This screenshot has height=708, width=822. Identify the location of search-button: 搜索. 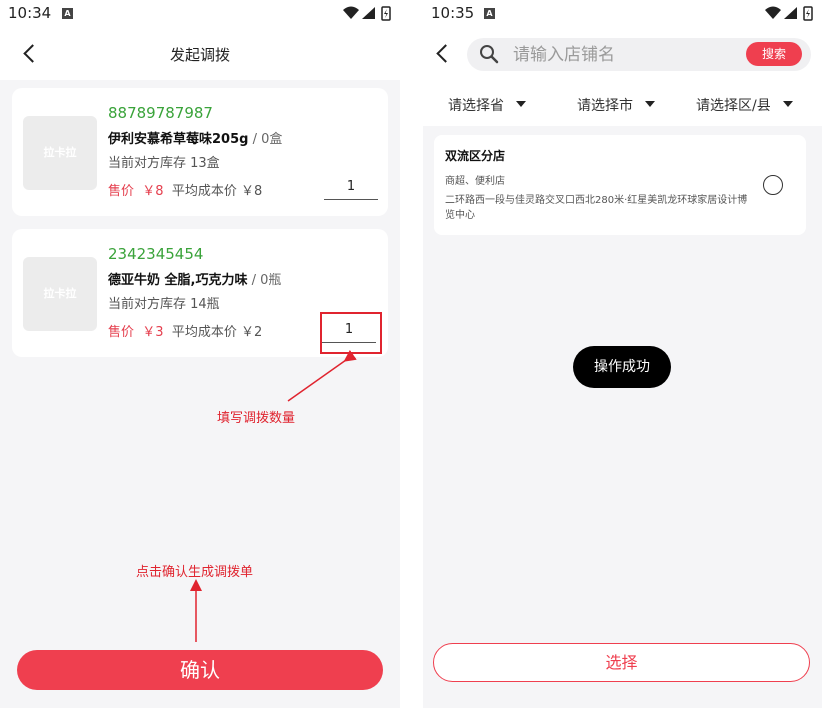
(774, 54).